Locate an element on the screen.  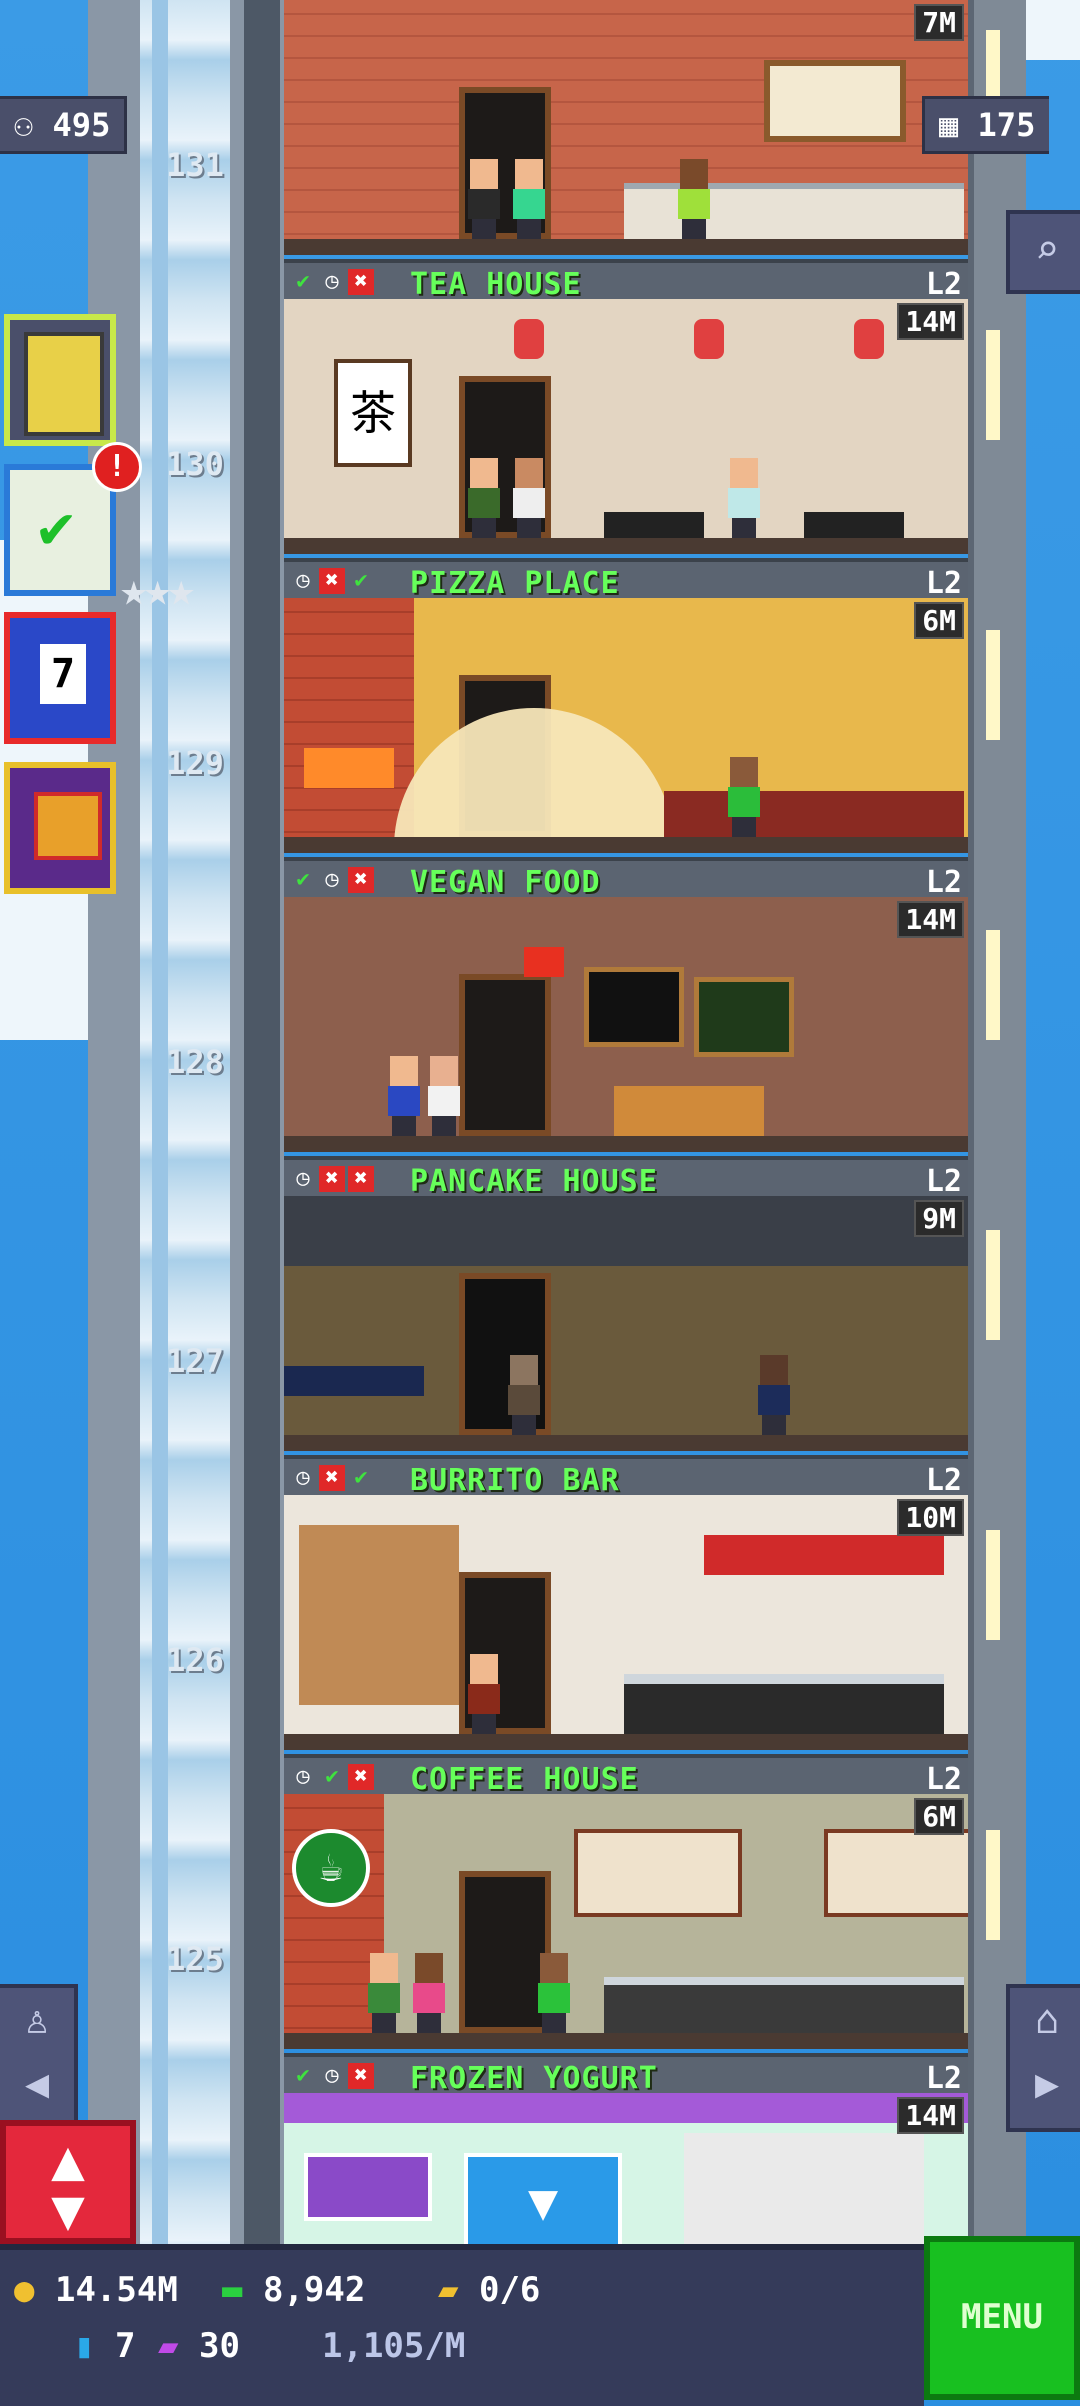
income-stat: 1,105/M is located at coordinates (393, 2346).